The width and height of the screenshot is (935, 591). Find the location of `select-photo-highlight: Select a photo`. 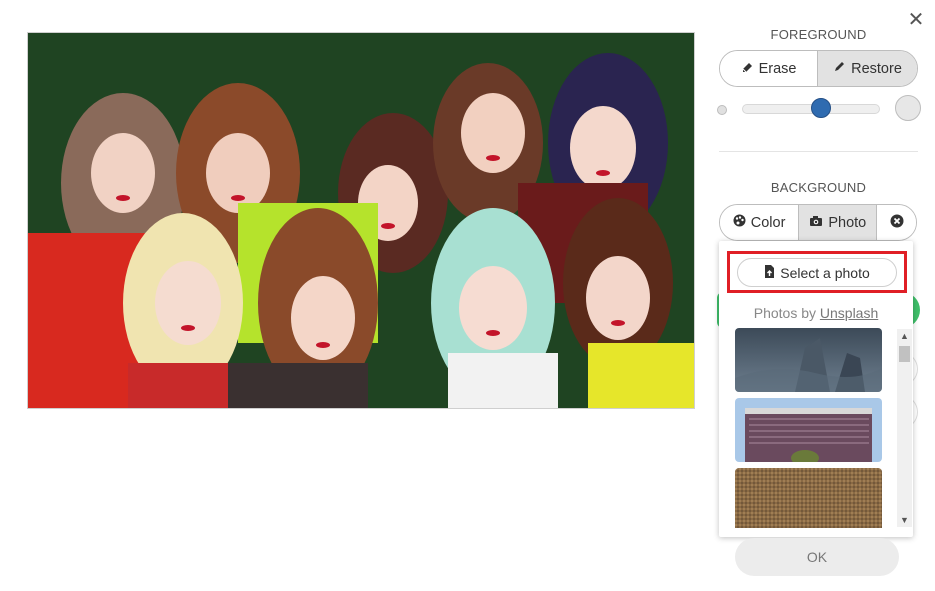

select-photo-highlight: Select a photo is located at coordinates (817, 272).